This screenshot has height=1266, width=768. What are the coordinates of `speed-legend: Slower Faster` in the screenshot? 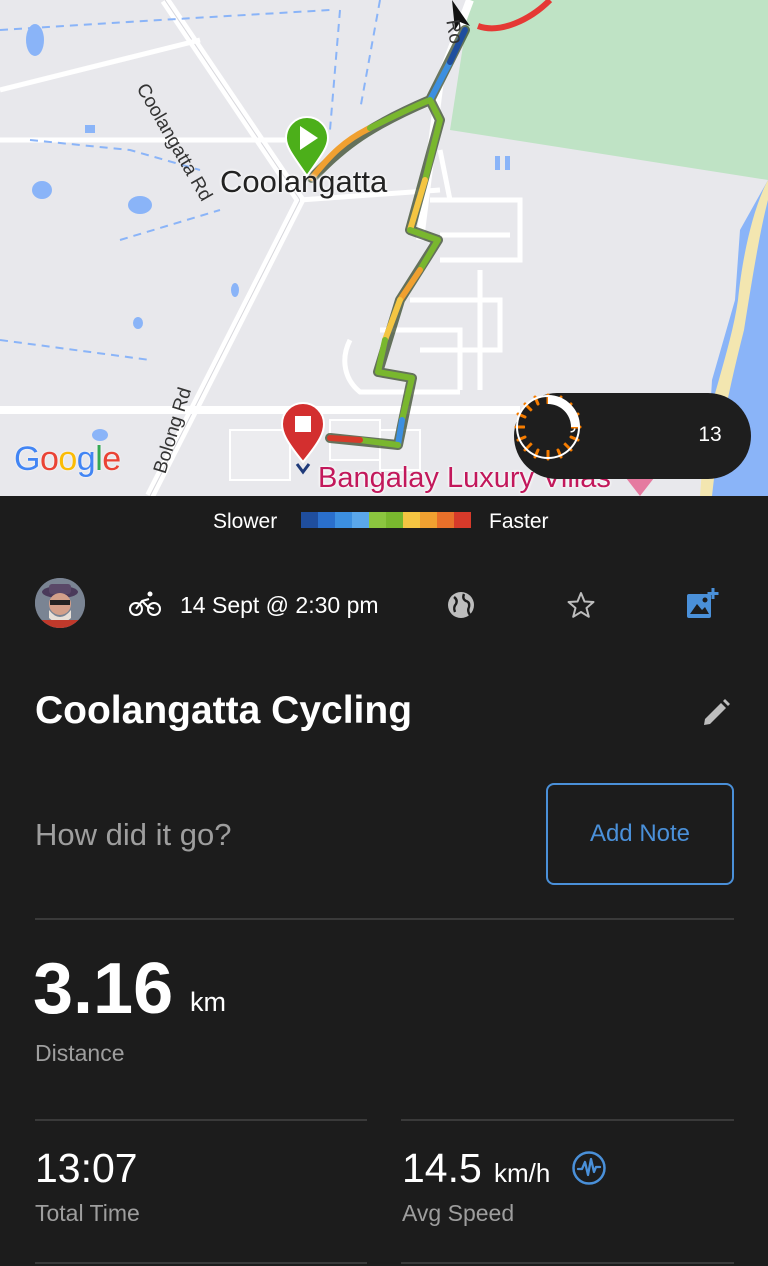 It's located at (384, 522).